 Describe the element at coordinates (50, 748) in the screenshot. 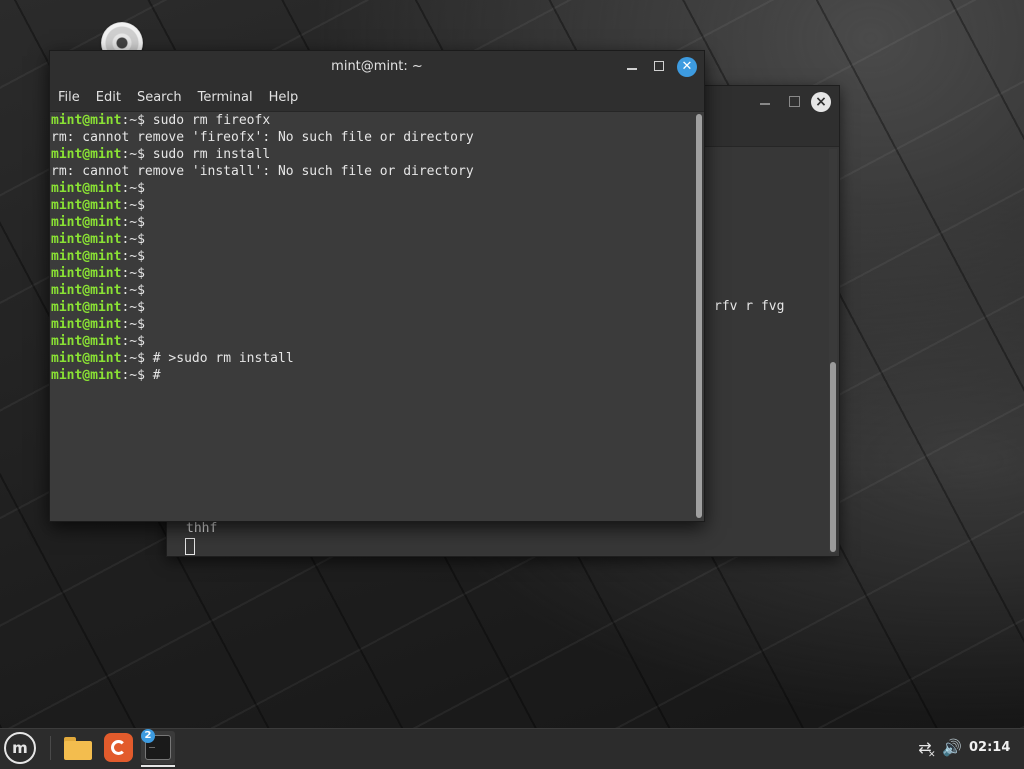

I see `taskbar-separator` at that location.